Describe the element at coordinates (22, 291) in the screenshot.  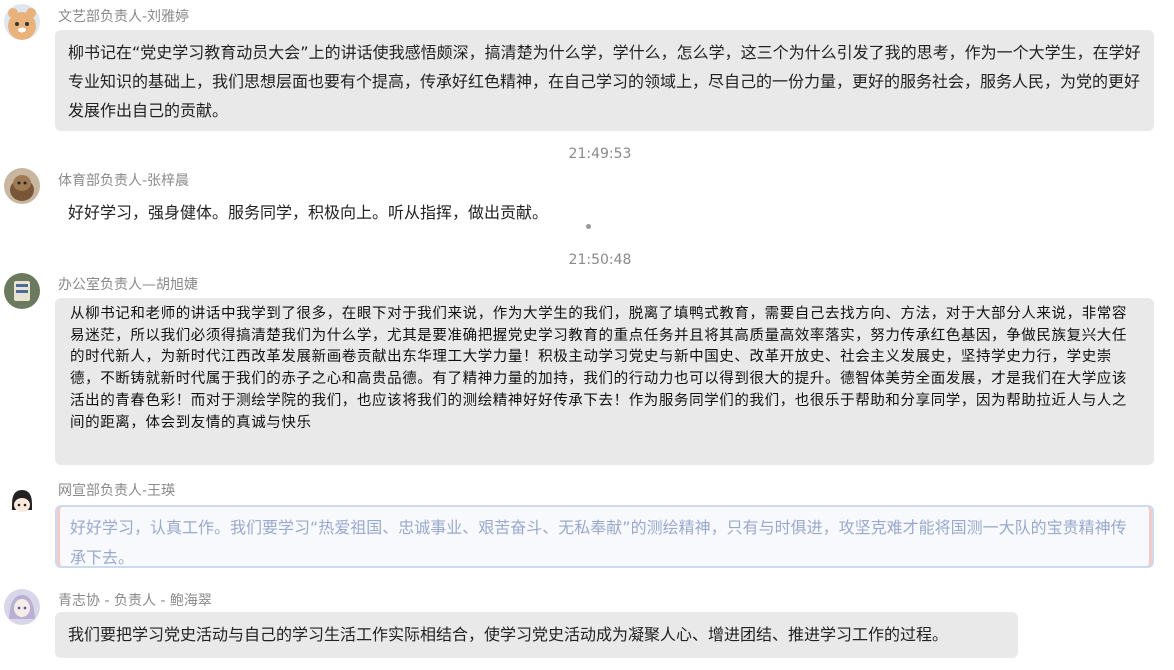
I see `avatar-hu` at that location.